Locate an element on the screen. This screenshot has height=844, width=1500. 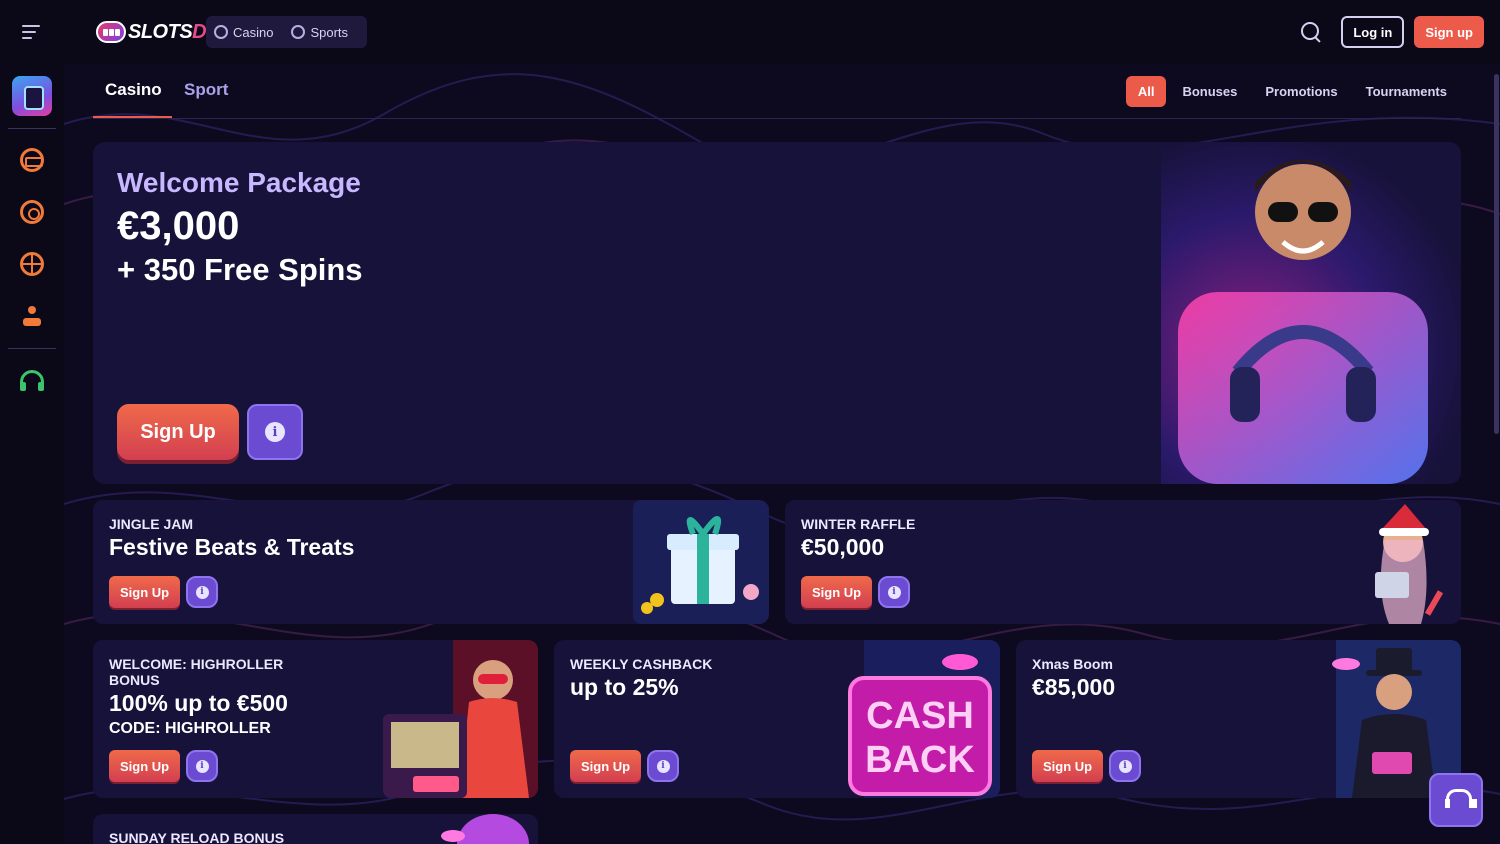
ball-icon is located at coordinates (298, 32).